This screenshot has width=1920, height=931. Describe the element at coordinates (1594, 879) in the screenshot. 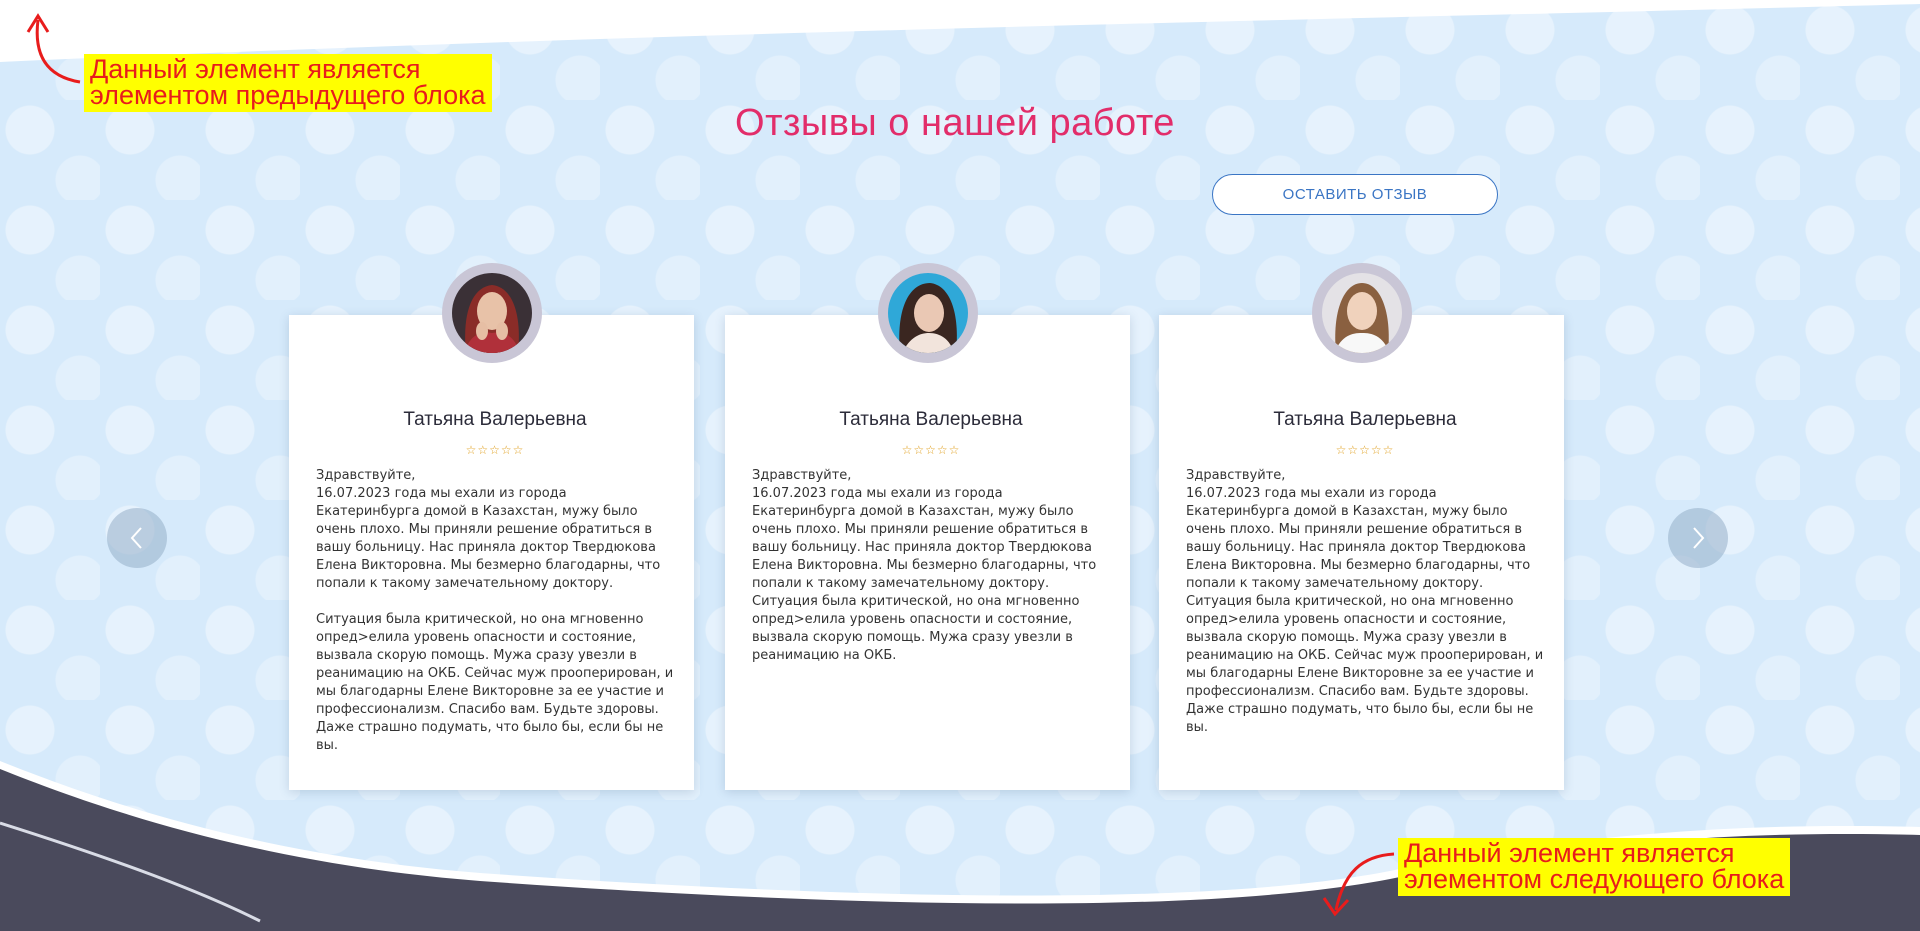

I see `annotation-line: элементом следующего блока` at that location.